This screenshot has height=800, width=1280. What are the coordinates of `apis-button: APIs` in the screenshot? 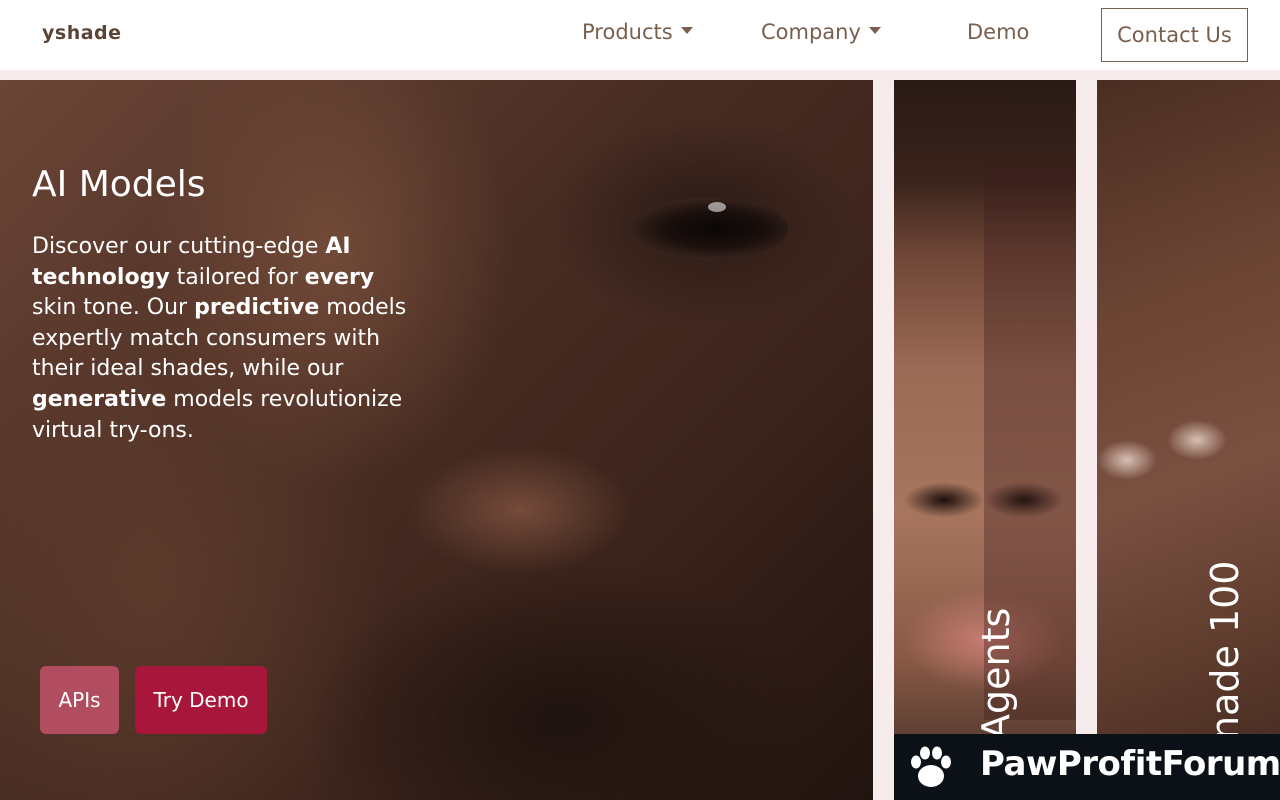 It's located at (79, 700).